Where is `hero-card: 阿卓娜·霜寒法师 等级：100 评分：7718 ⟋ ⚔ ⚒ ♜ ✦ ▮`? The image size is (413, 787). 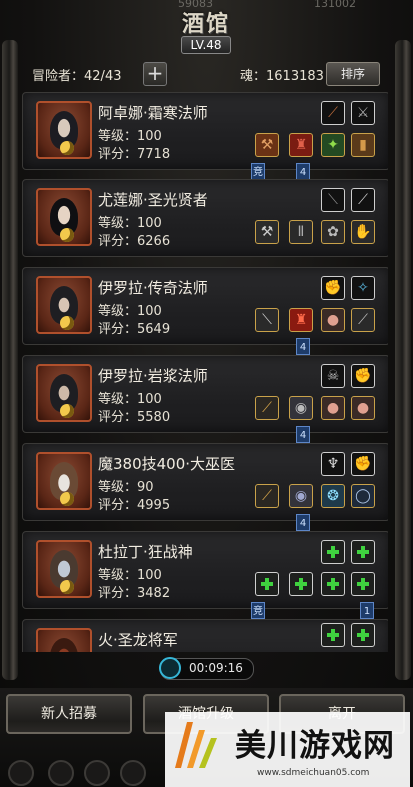
hero-card: 阿卓娜·霜寒法师 等级：100 评分：7718 ⟋ ⚔ ⚒ ♜ ✦ ▮ is located at coordinates (205, 131).